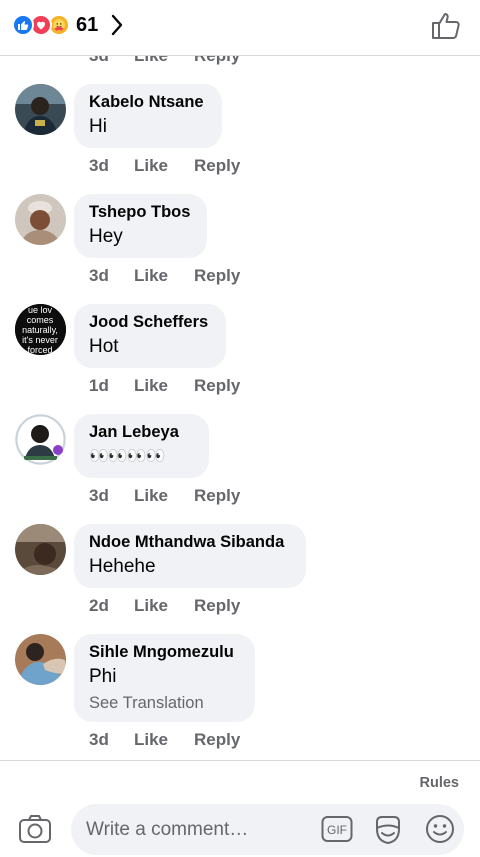 The height and width of the screenshot is (857, 480). What do you see at coordinates (388, 830) in the screenshot?
I see `sticker-icon` at bounding box center [388, 830].